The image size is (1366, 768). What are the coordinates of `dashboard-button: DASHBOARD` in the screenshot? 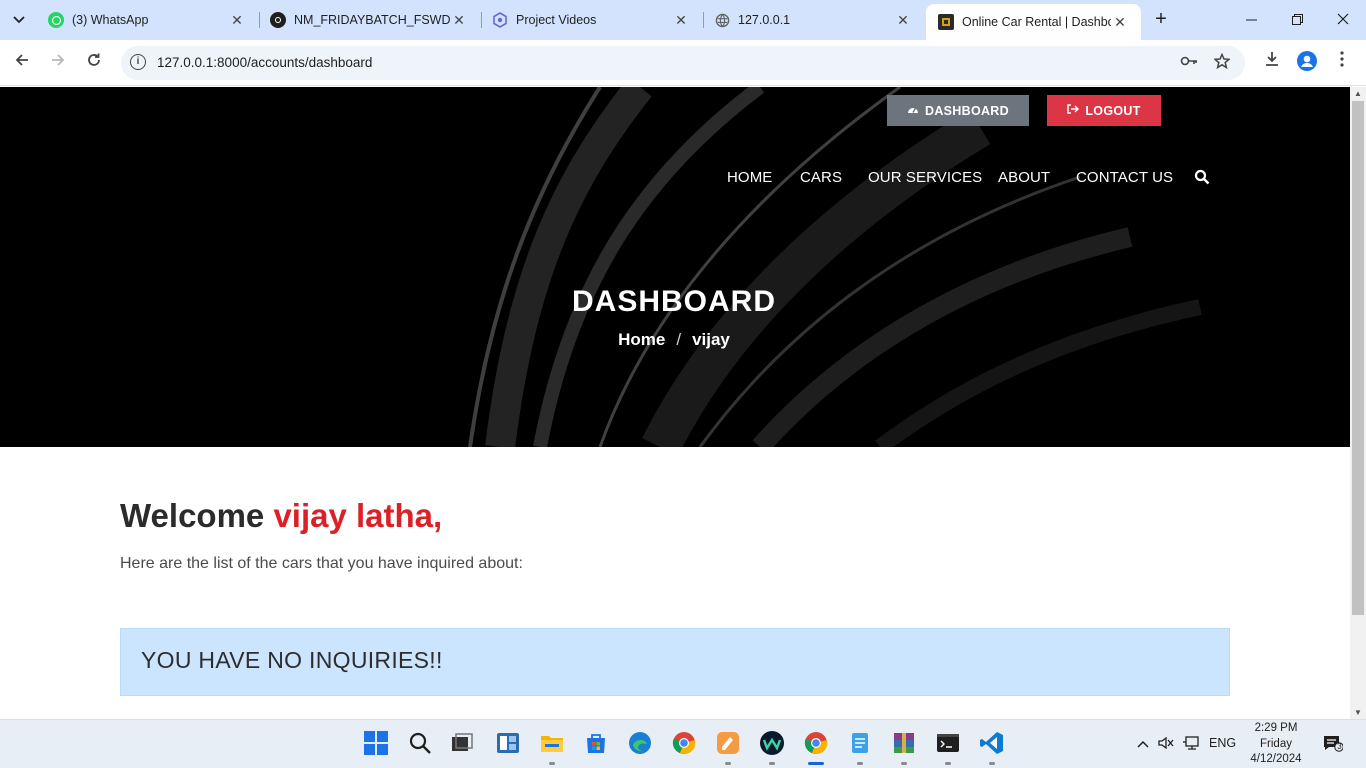 It's located at (958, 110).